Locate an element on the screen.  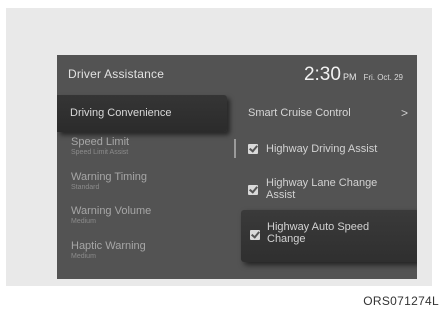
menu-item-warning-timing: Warning Timing Standard is located at coordinates (109, 182).